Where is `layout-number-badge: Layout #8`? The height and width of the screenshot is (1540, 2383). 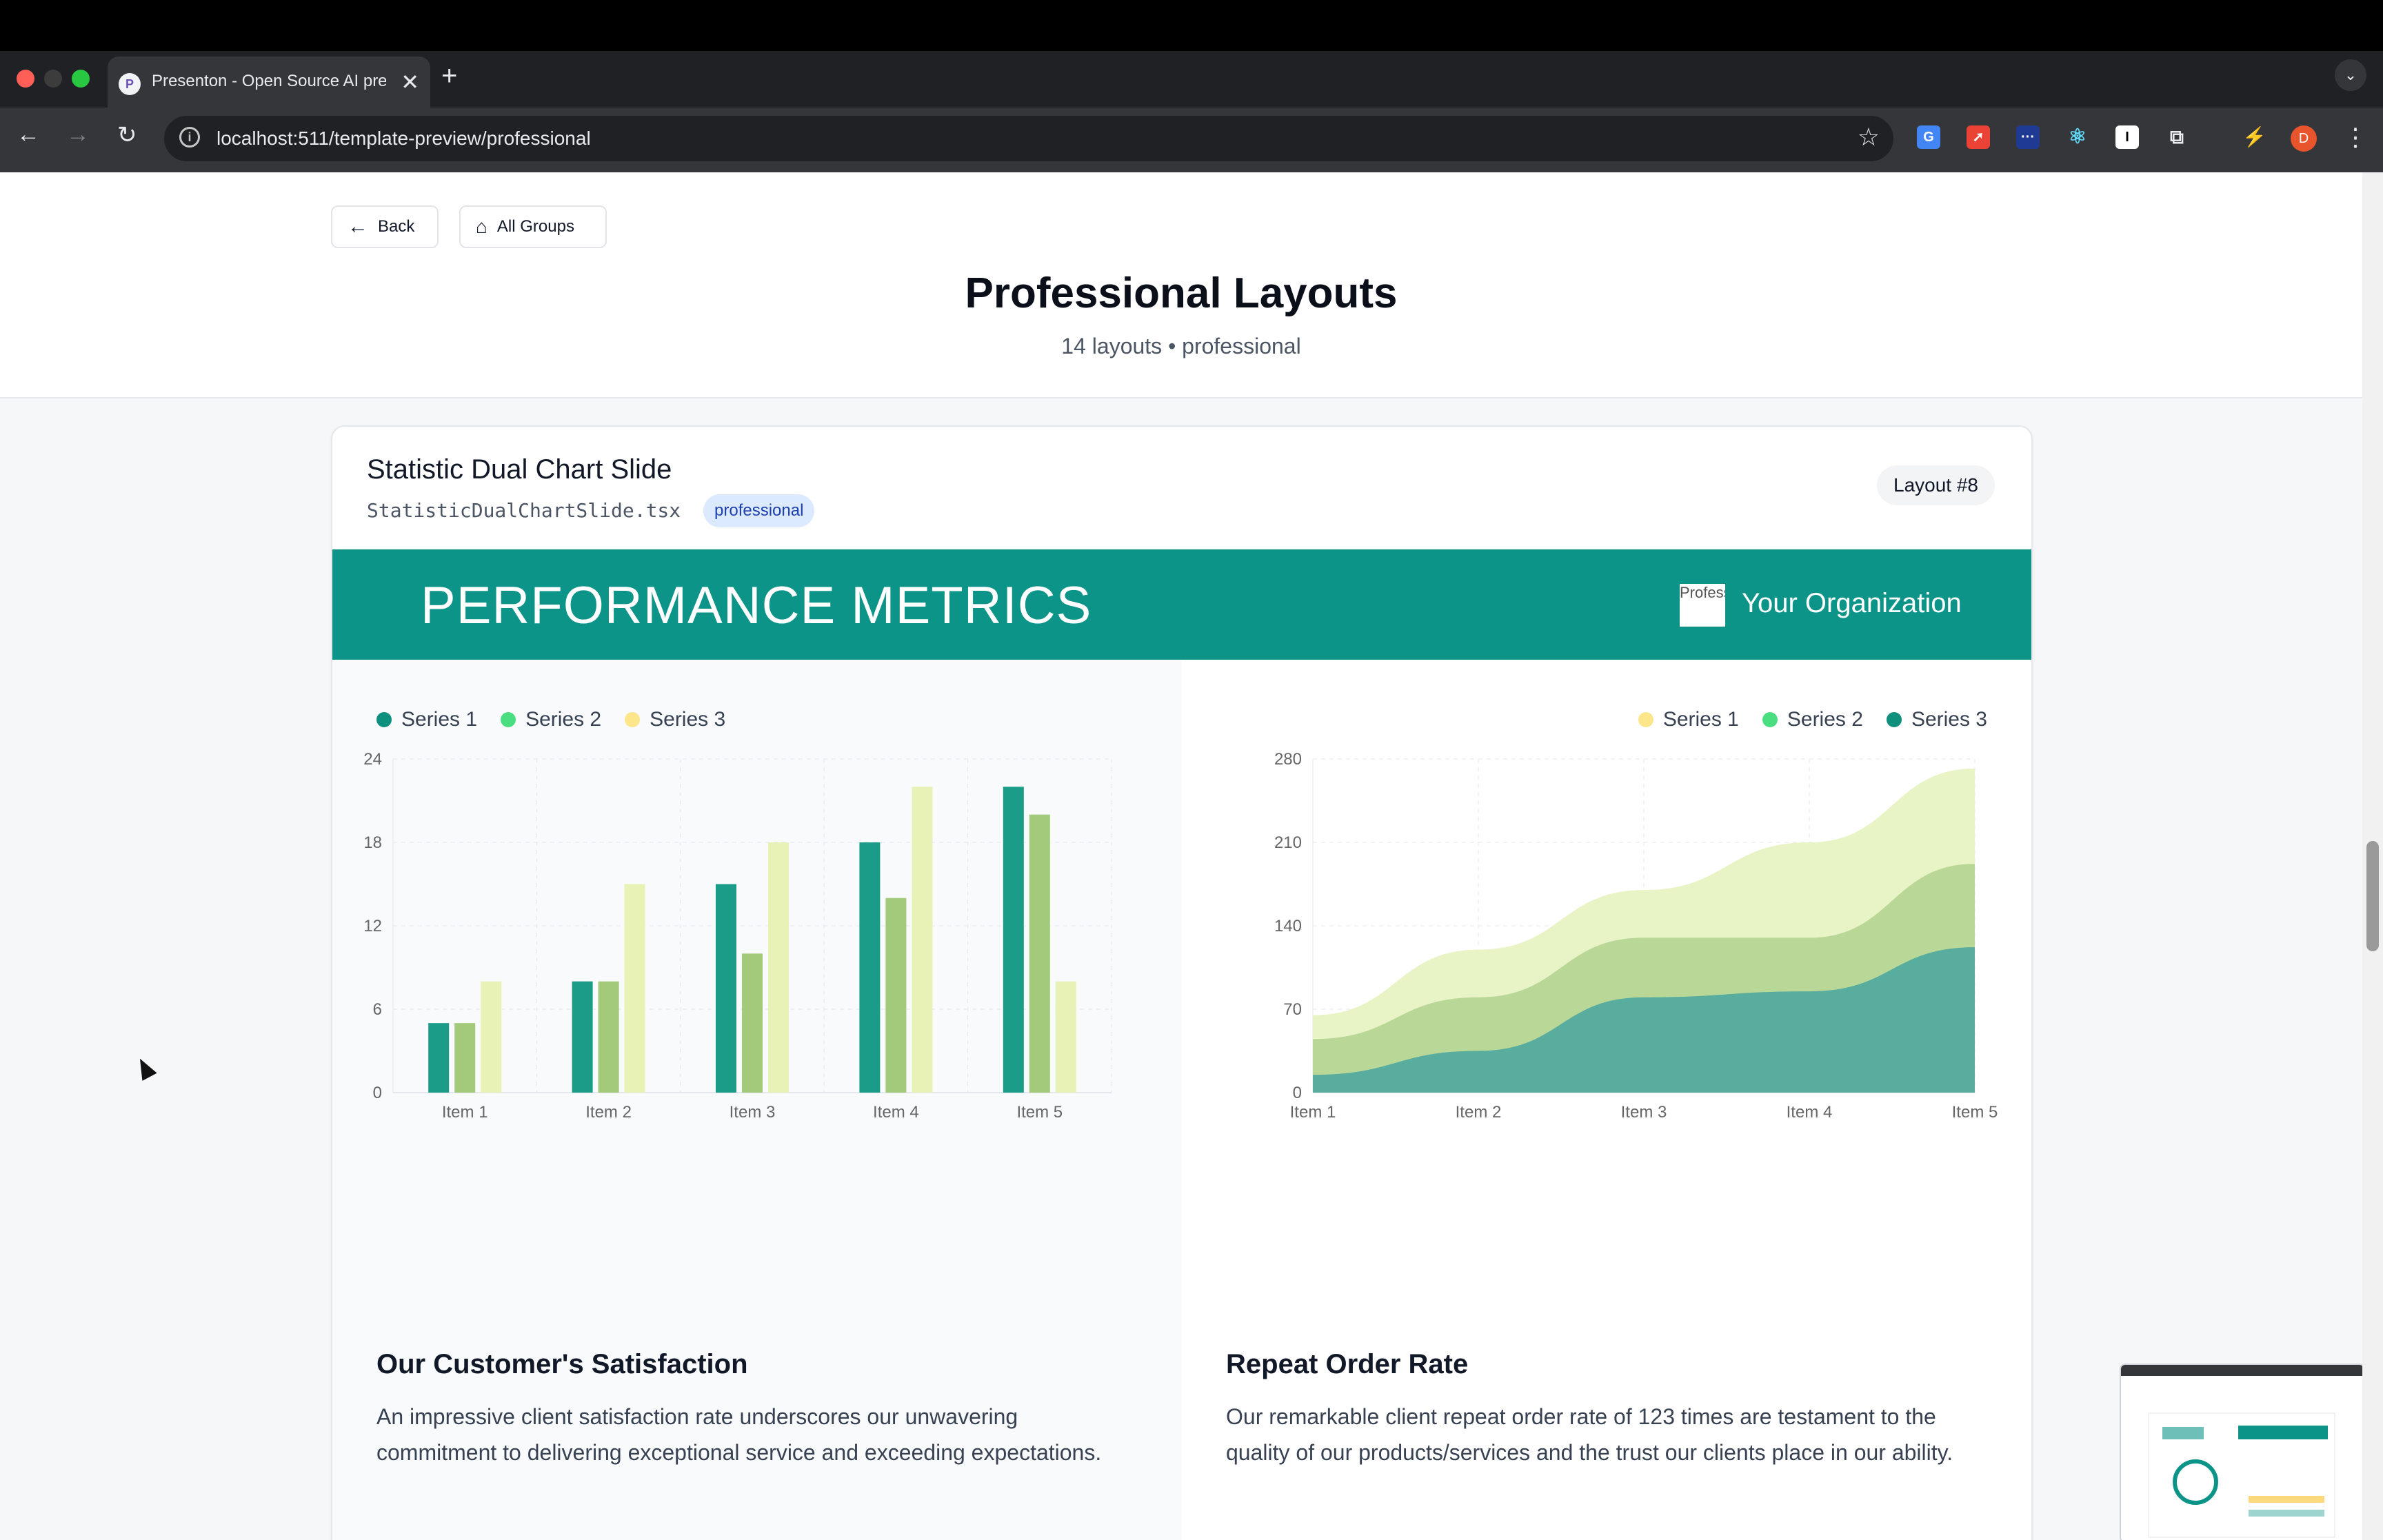 layout-number-badge: Layout #8 is located at coordinates (1936, 485).